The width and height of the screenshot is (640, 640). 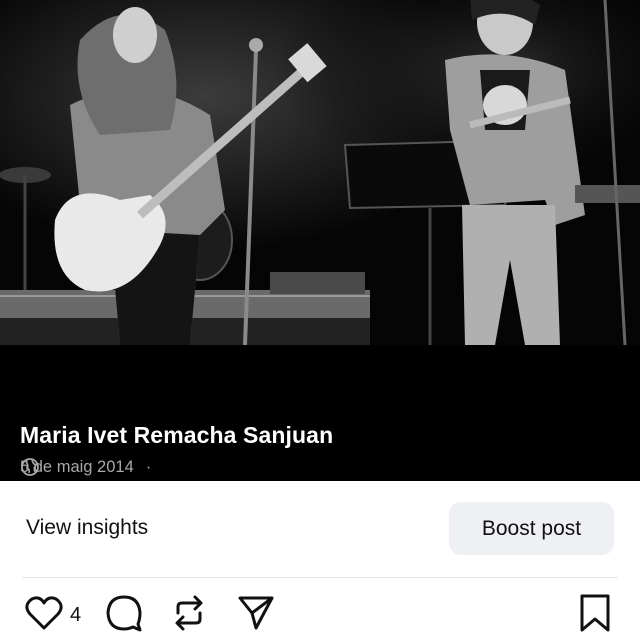 I want to click on like-count: 4, so click(x=76, y=614).